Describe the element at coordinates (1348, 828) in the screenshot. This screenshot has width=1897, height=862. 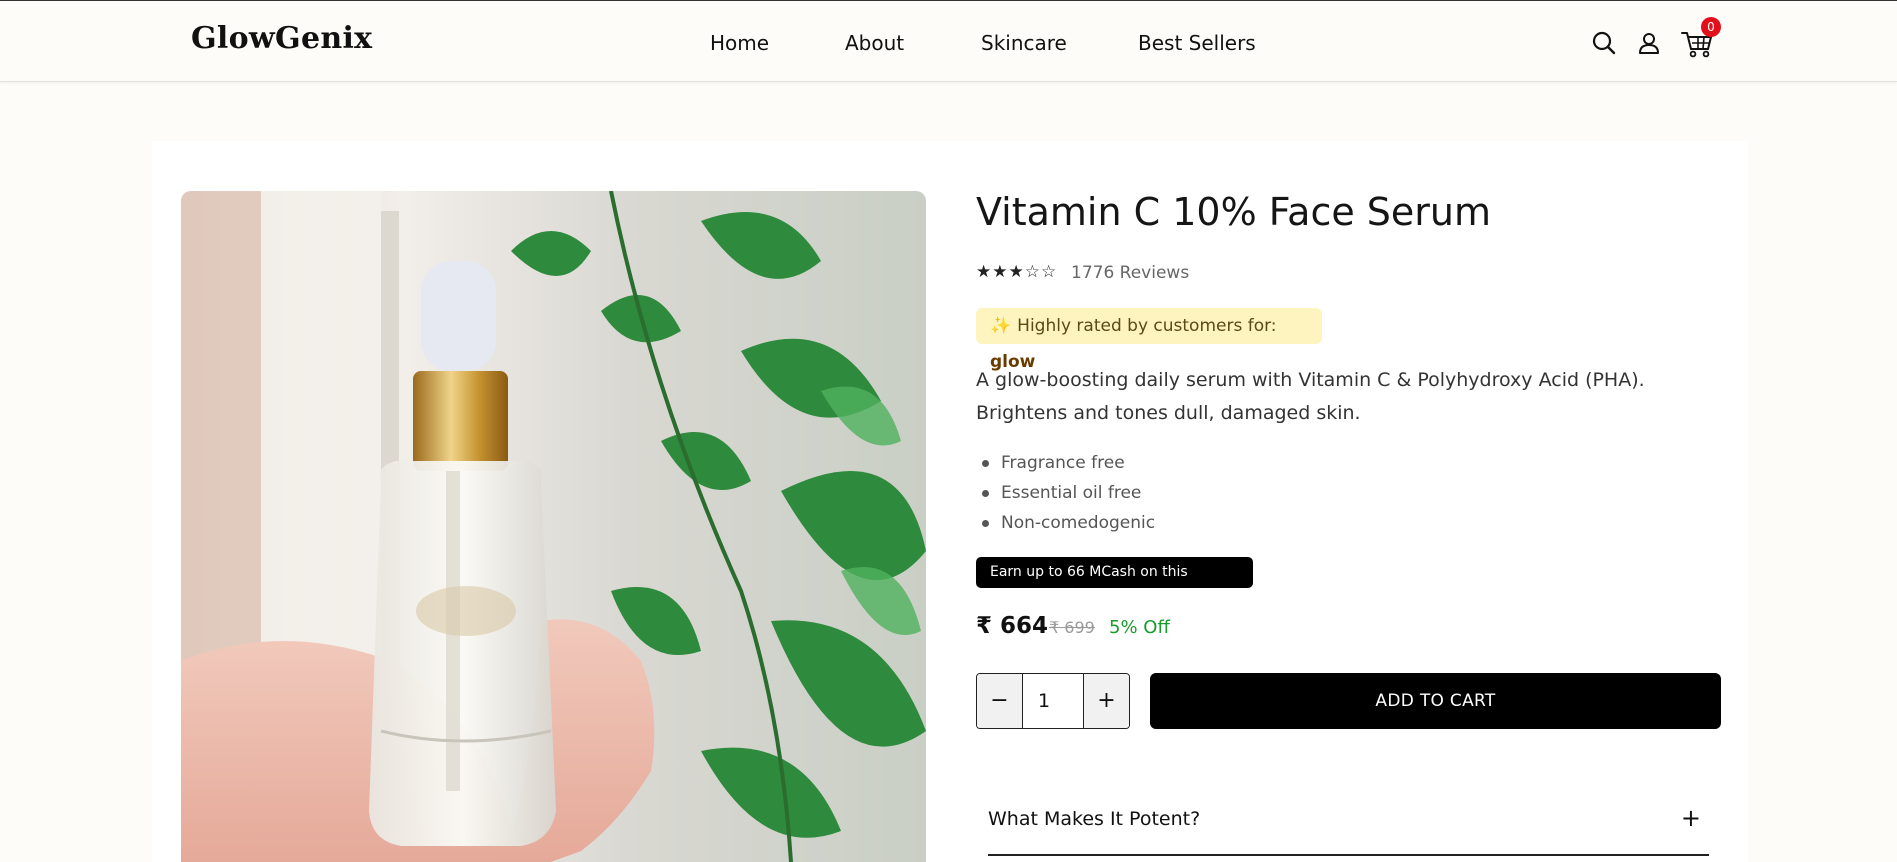
I see `accordion-what-makes-it-potent: What Makes It Potent? +` at that location.